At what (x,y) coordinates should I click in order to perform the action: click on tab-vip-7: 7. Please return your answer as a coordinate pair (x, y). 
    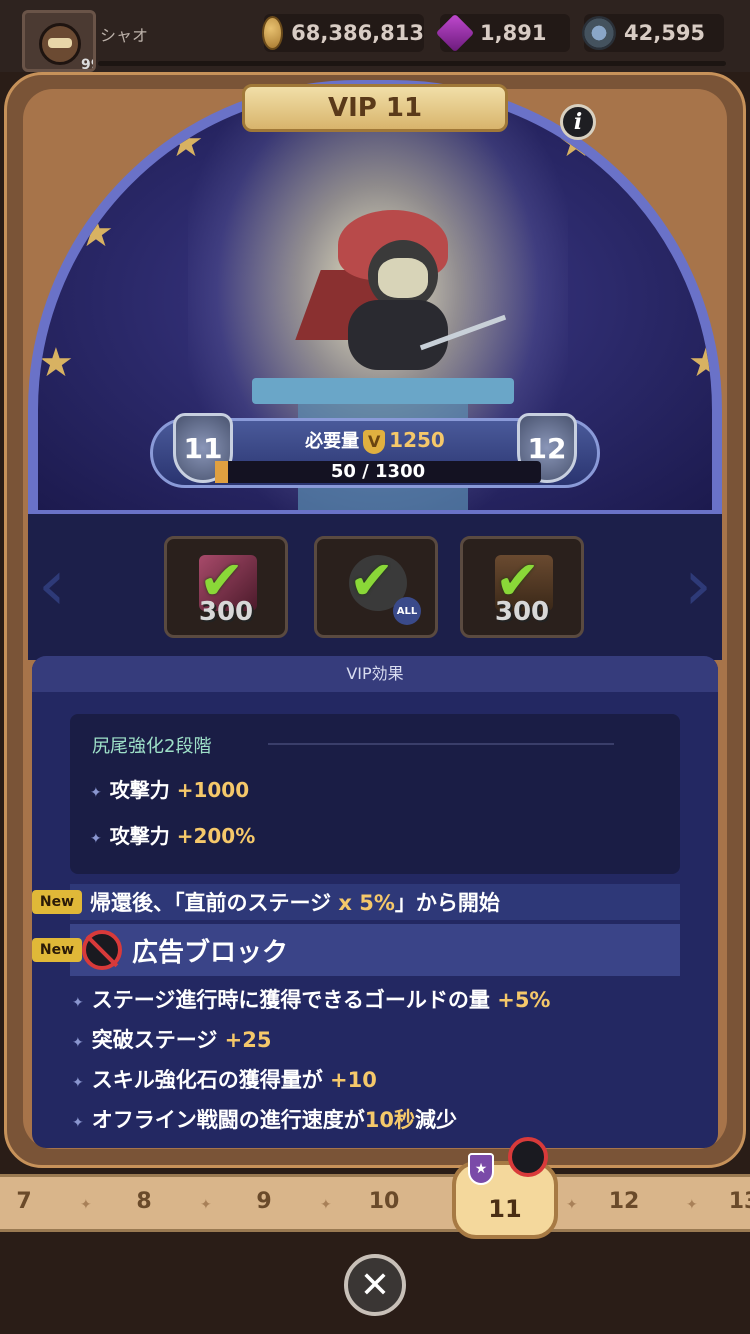
    Looking at the image, I should click on (27, 1201).